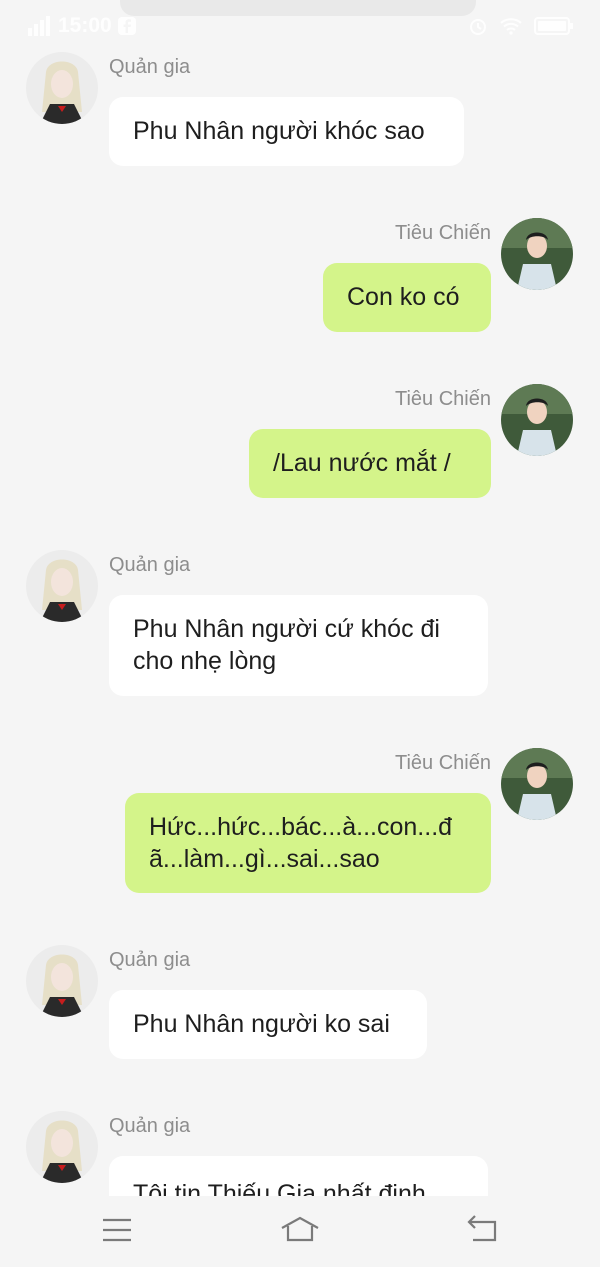 This screenshot has width=600, height=1267. I want to click on alarm-icon, so click(478, 27).